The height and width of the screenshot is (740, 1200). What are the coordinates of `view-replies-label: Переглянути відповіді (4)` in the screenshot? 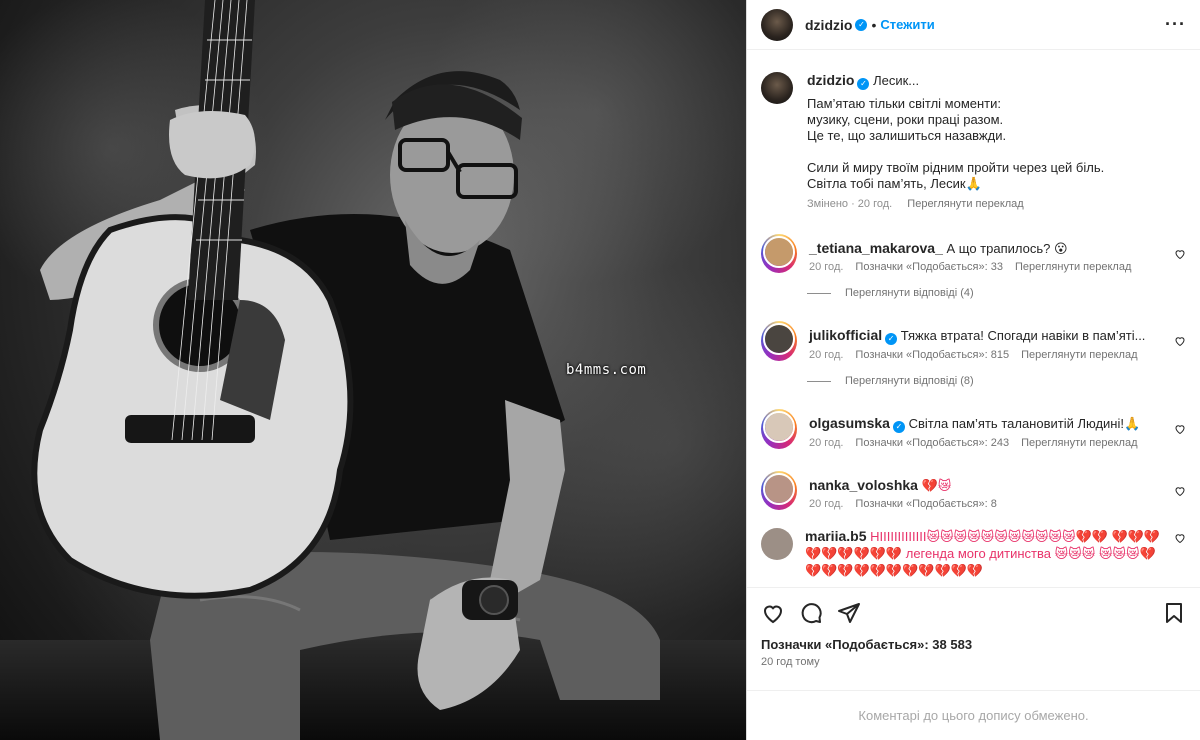 It's located at (909, 293).